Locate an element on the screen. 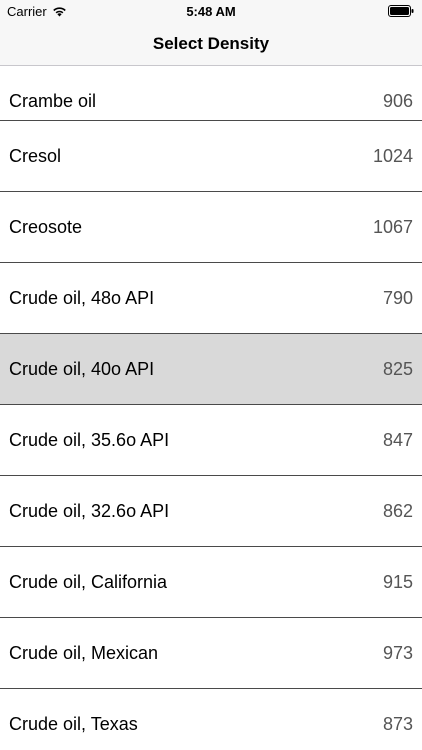 This screenshot has height=750, width=422. list-item: Creosote 1067 is located at coordinates (211, 227).